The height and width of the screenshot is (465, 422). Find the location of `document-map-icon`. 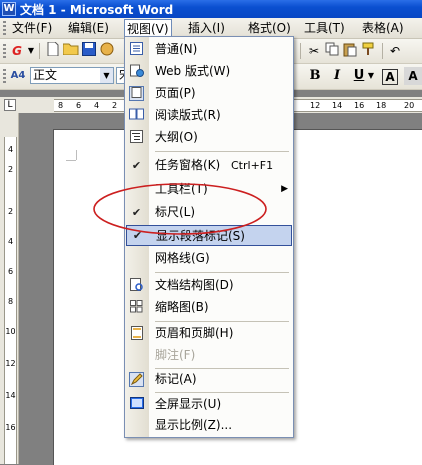

document-map-icon is located at coordinates (136, 285).